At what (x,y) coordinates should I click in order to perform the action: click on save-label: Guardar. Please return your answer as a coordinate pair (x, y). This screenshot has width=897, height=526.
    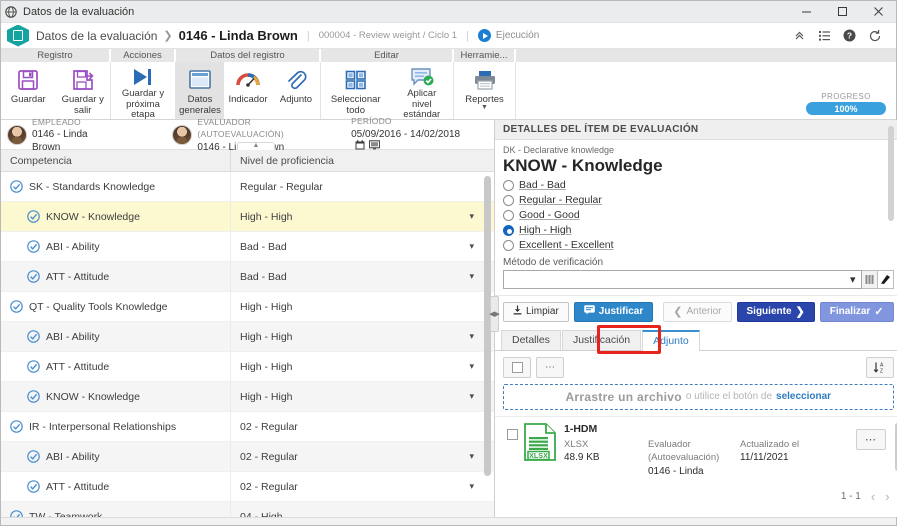
    Looking at the image, I should click on (28, 99).